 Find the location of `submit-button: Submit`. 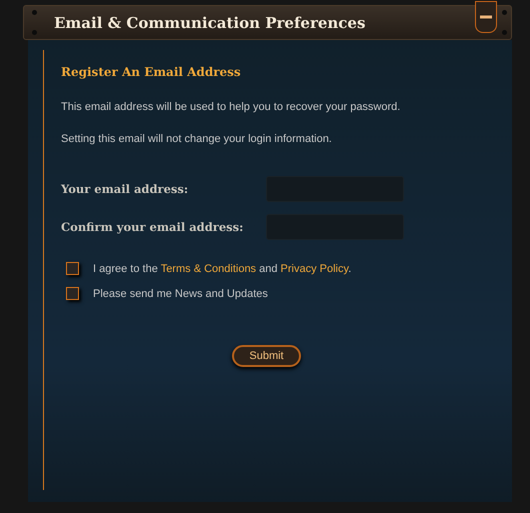

submit-button: Submit is located at coordinates (266, 356).